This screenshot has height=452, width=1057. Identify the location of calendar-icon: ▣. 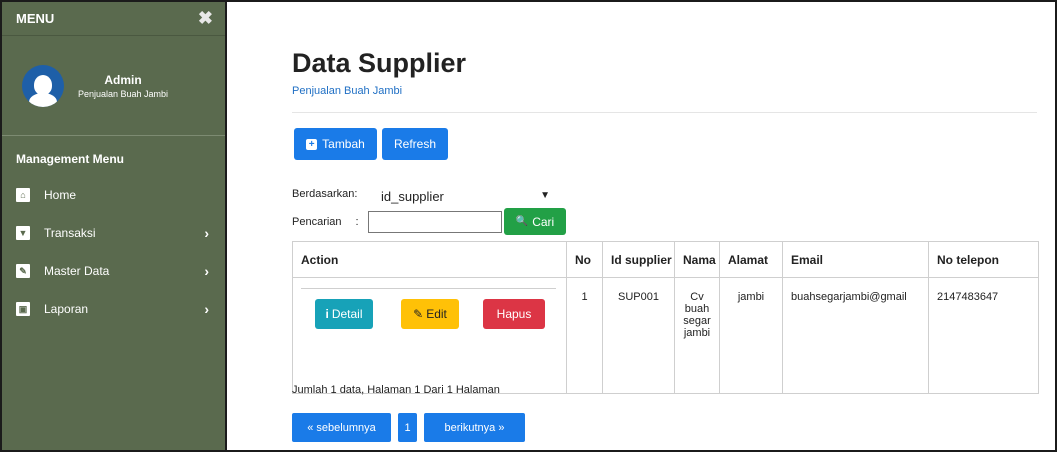
(23, 309).